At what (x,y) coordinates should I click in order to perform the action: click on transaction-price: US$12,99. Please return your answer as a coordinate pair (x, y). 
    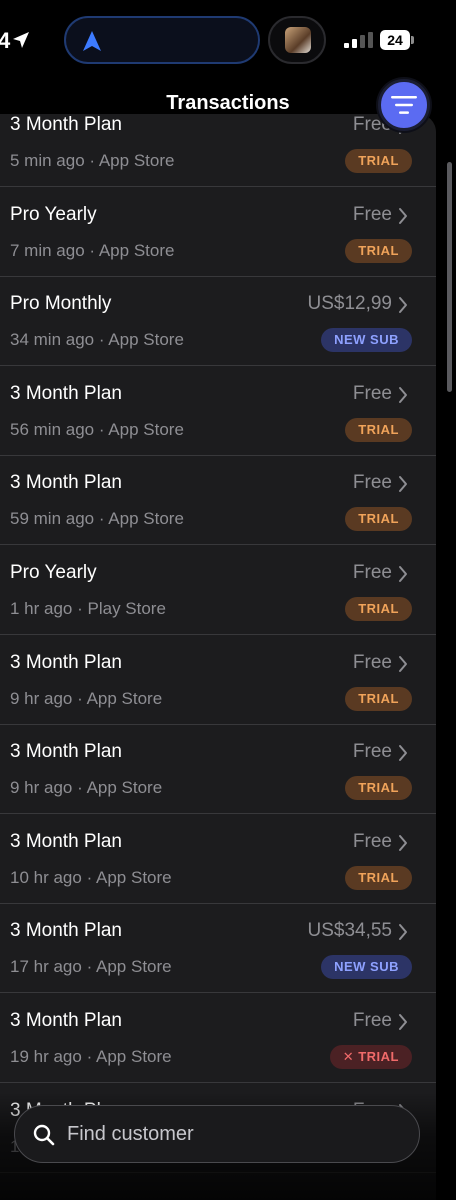
    Looking at the image, I should click on (349, 304).